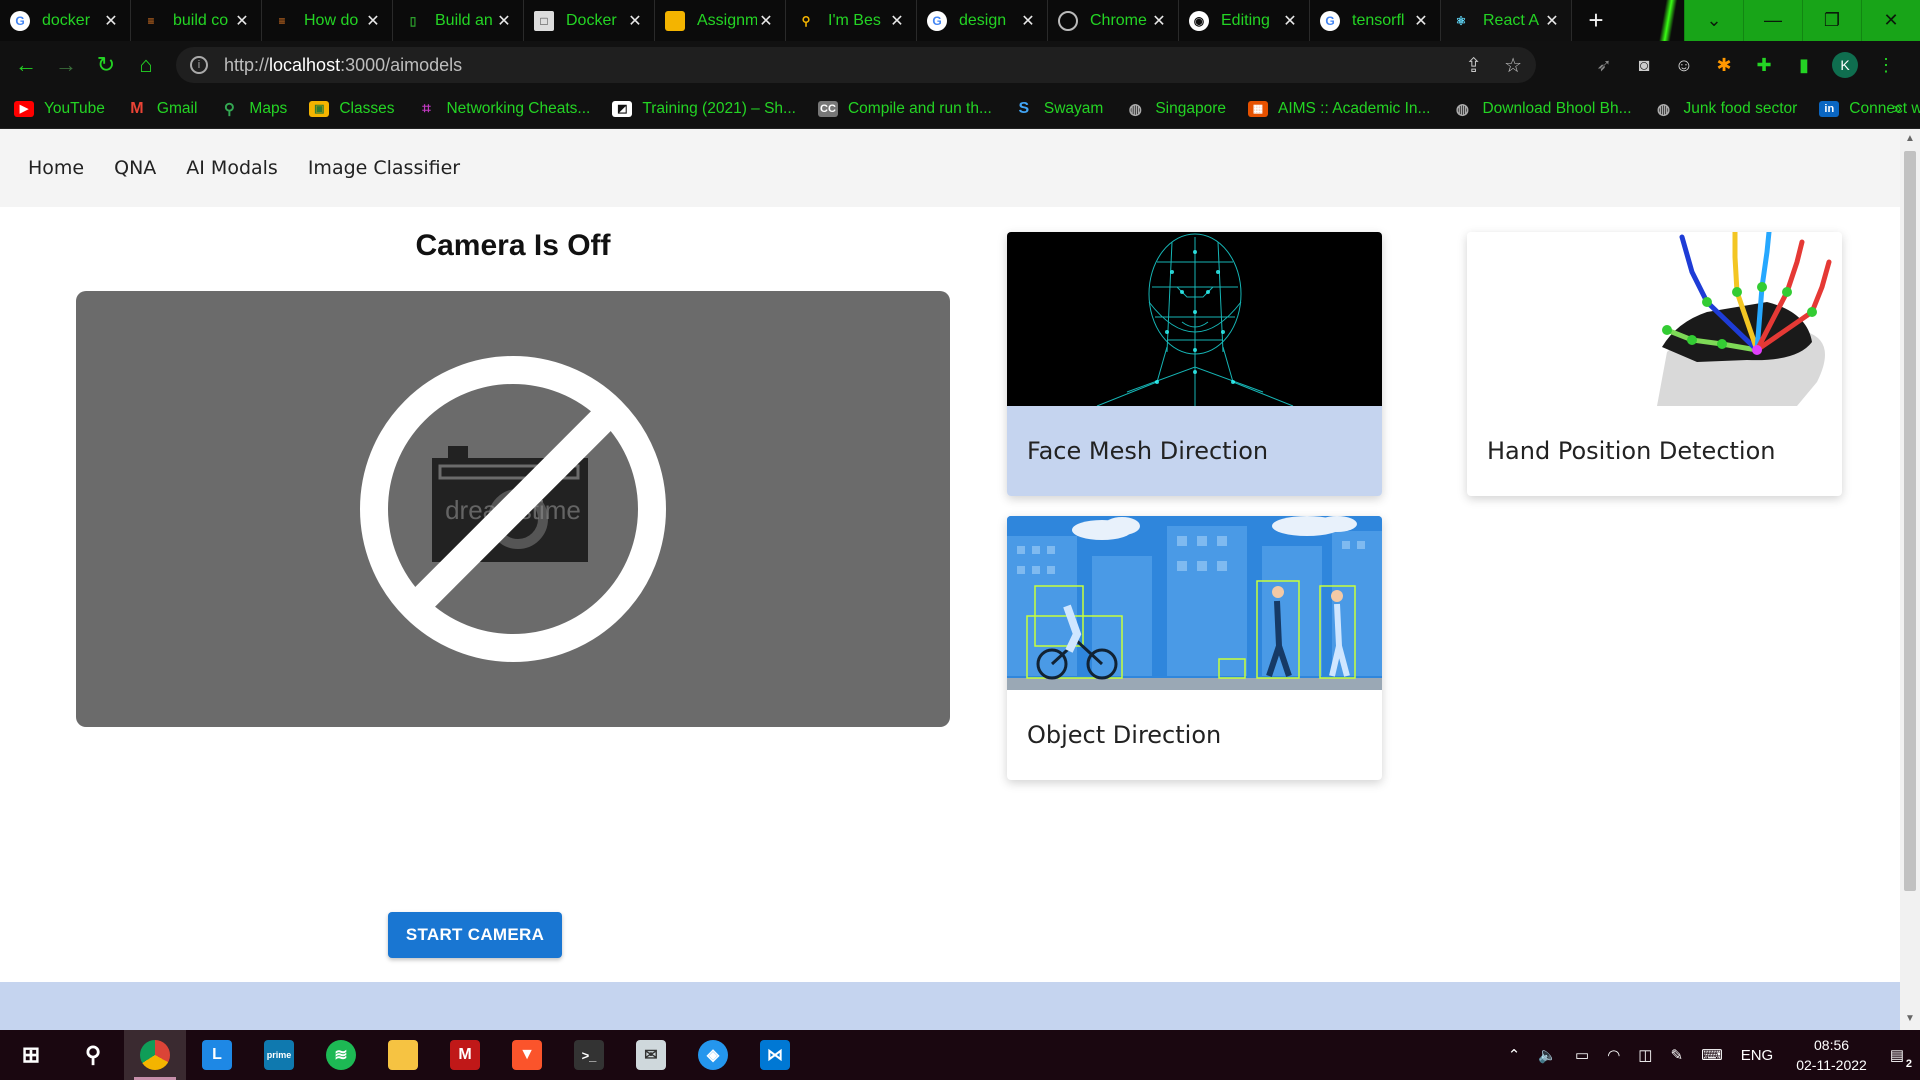 Image resolution: width=1920 pixels, height=1080 pixels. Describe the element at coordinates (1194, 364) in the screenshot. I see `model-card-face-mesh: Face Mesh Direction` at that location.